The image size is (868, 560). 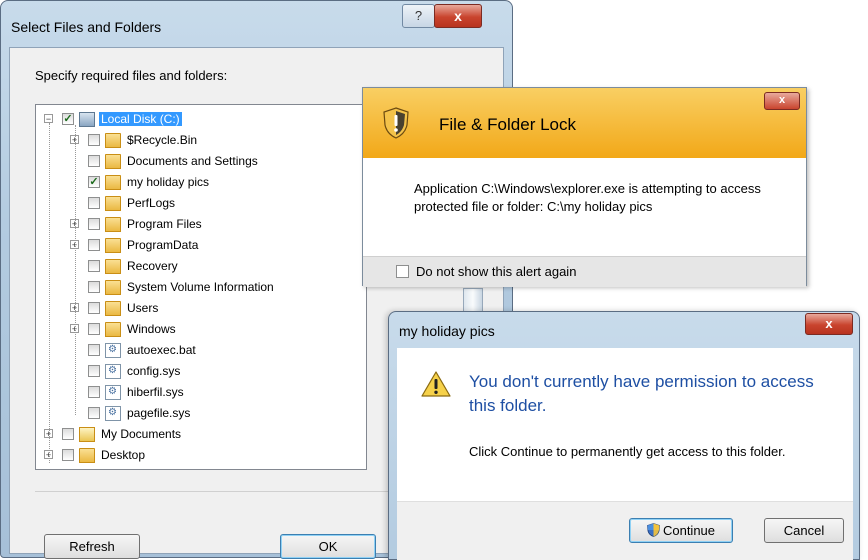 What do you see at coordinates (154, 371) in the screenshot?
I see `tree-node-label: config.sys` at bounding box center [154, 371].